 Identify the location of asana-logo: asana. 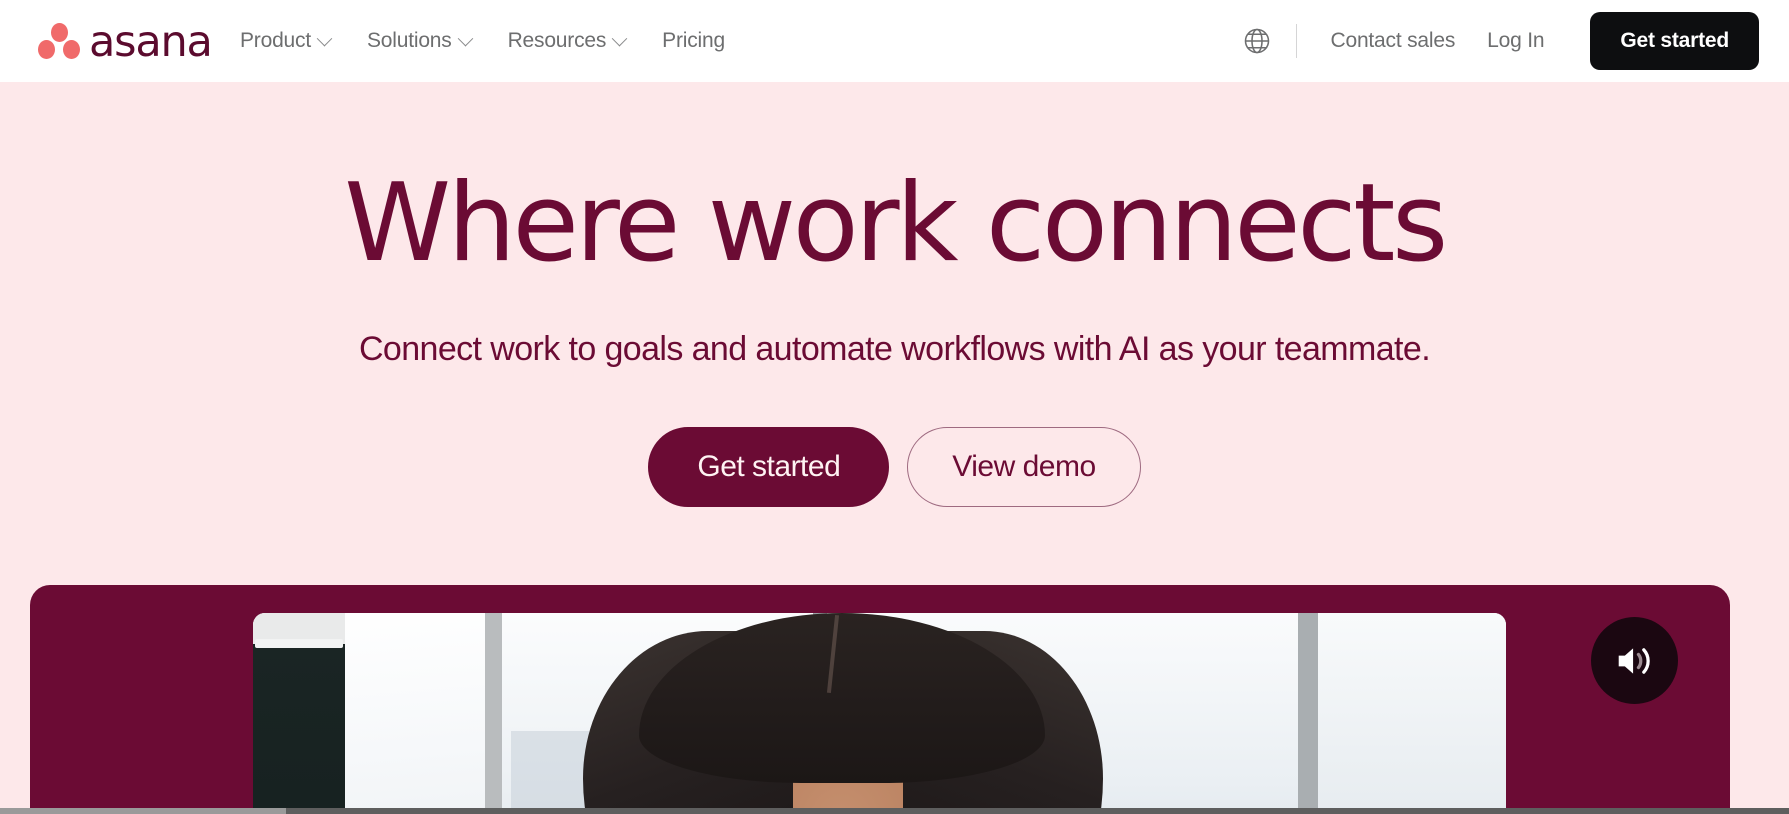
(125, 41).